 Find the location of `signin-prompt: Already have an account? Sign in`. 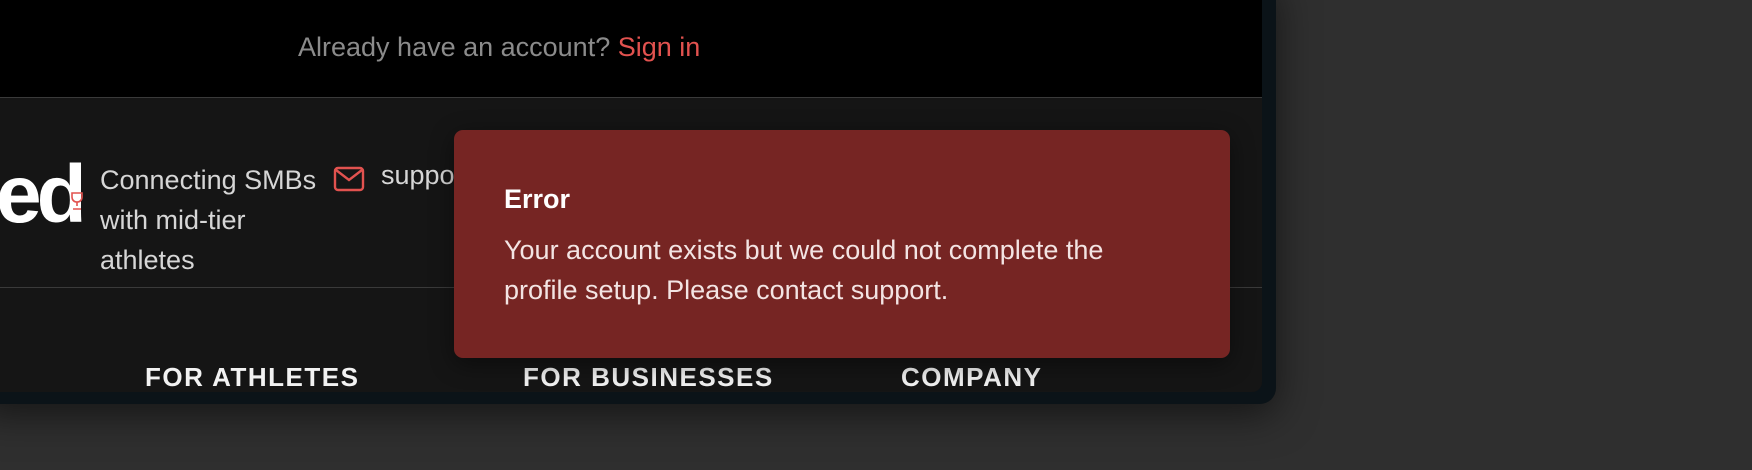

signin-prompt: Already have an account? Sign in is located at coordinates (499, 47).